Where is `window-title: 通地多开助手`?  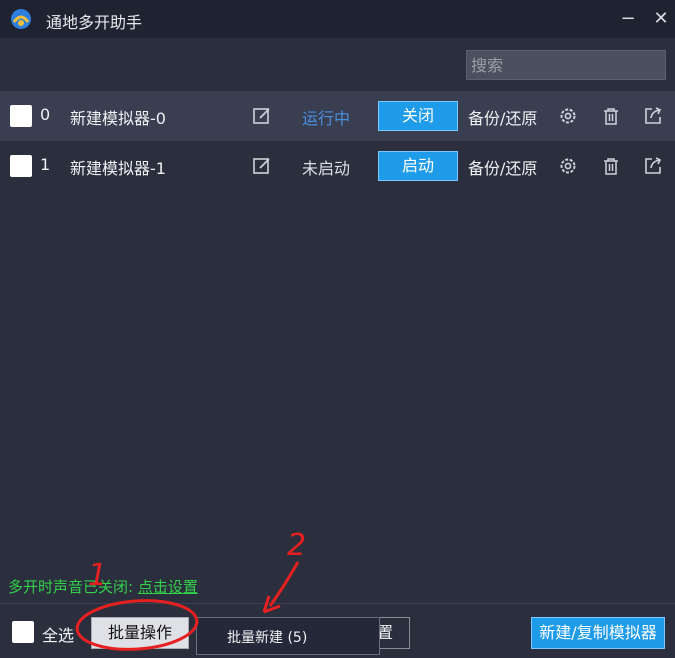 window-title: 通地多开助手 is located at coordinates (94, 22).